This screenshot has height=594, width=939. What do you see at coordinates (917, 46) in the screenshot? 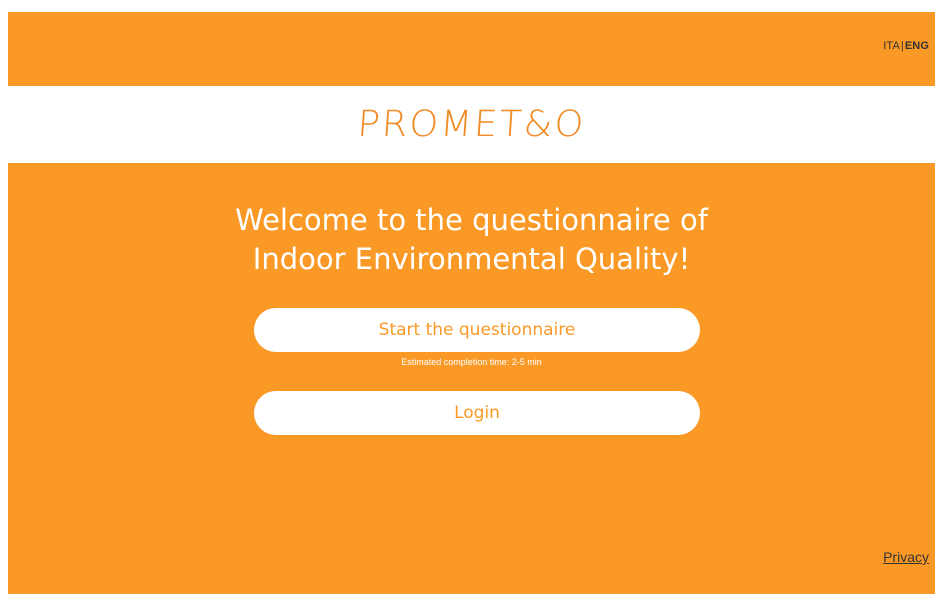
I see `language-option-eng: ENG` at bounding box center [917, 46].